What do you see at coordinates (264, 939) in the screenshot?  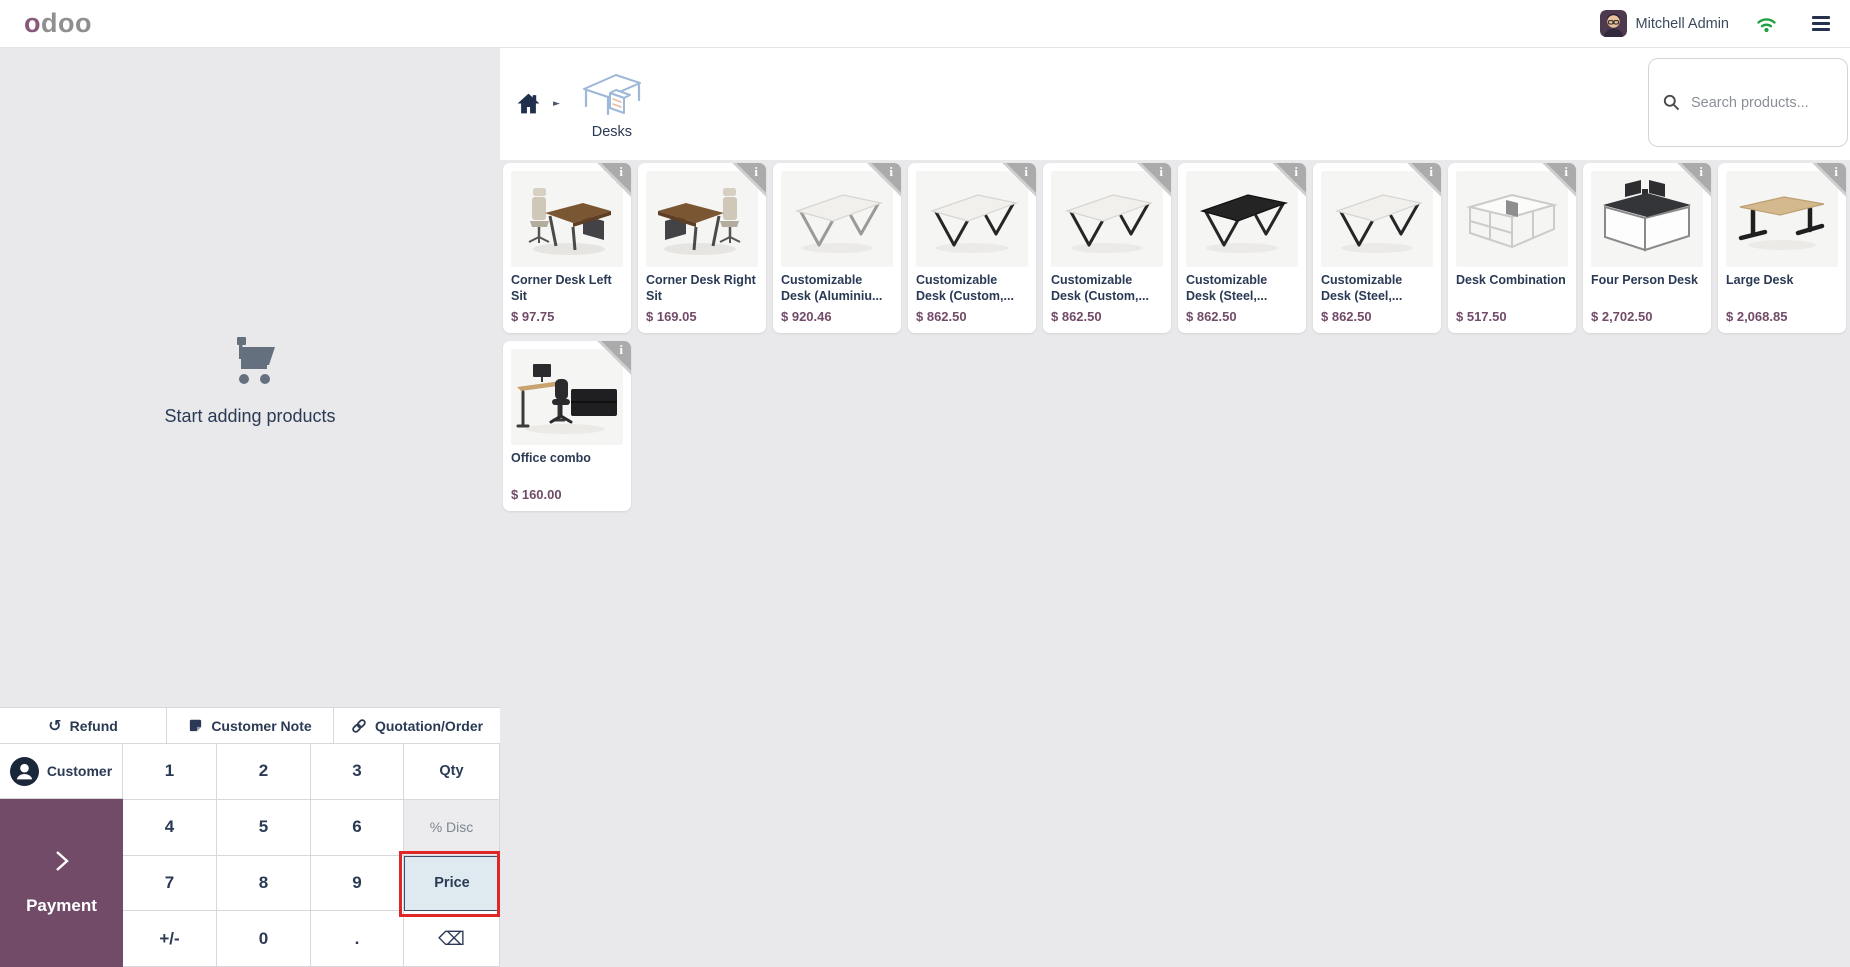 I see `numpad-key-0: 0` at bounding box center [264, 939].